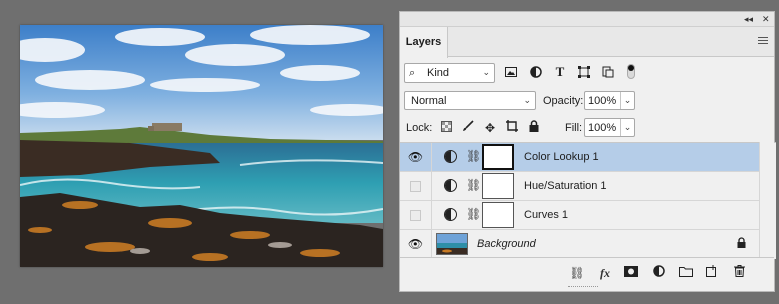 The image size is (779, 304). I want to click on layer-thumbnail, so click(452, 244).